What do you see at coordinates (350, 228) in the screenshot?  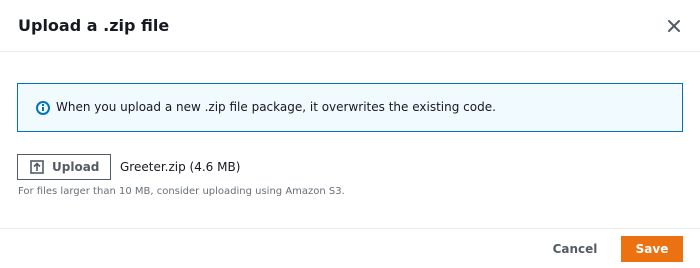 I see `footer-divider` at bounding box center [350, 228].